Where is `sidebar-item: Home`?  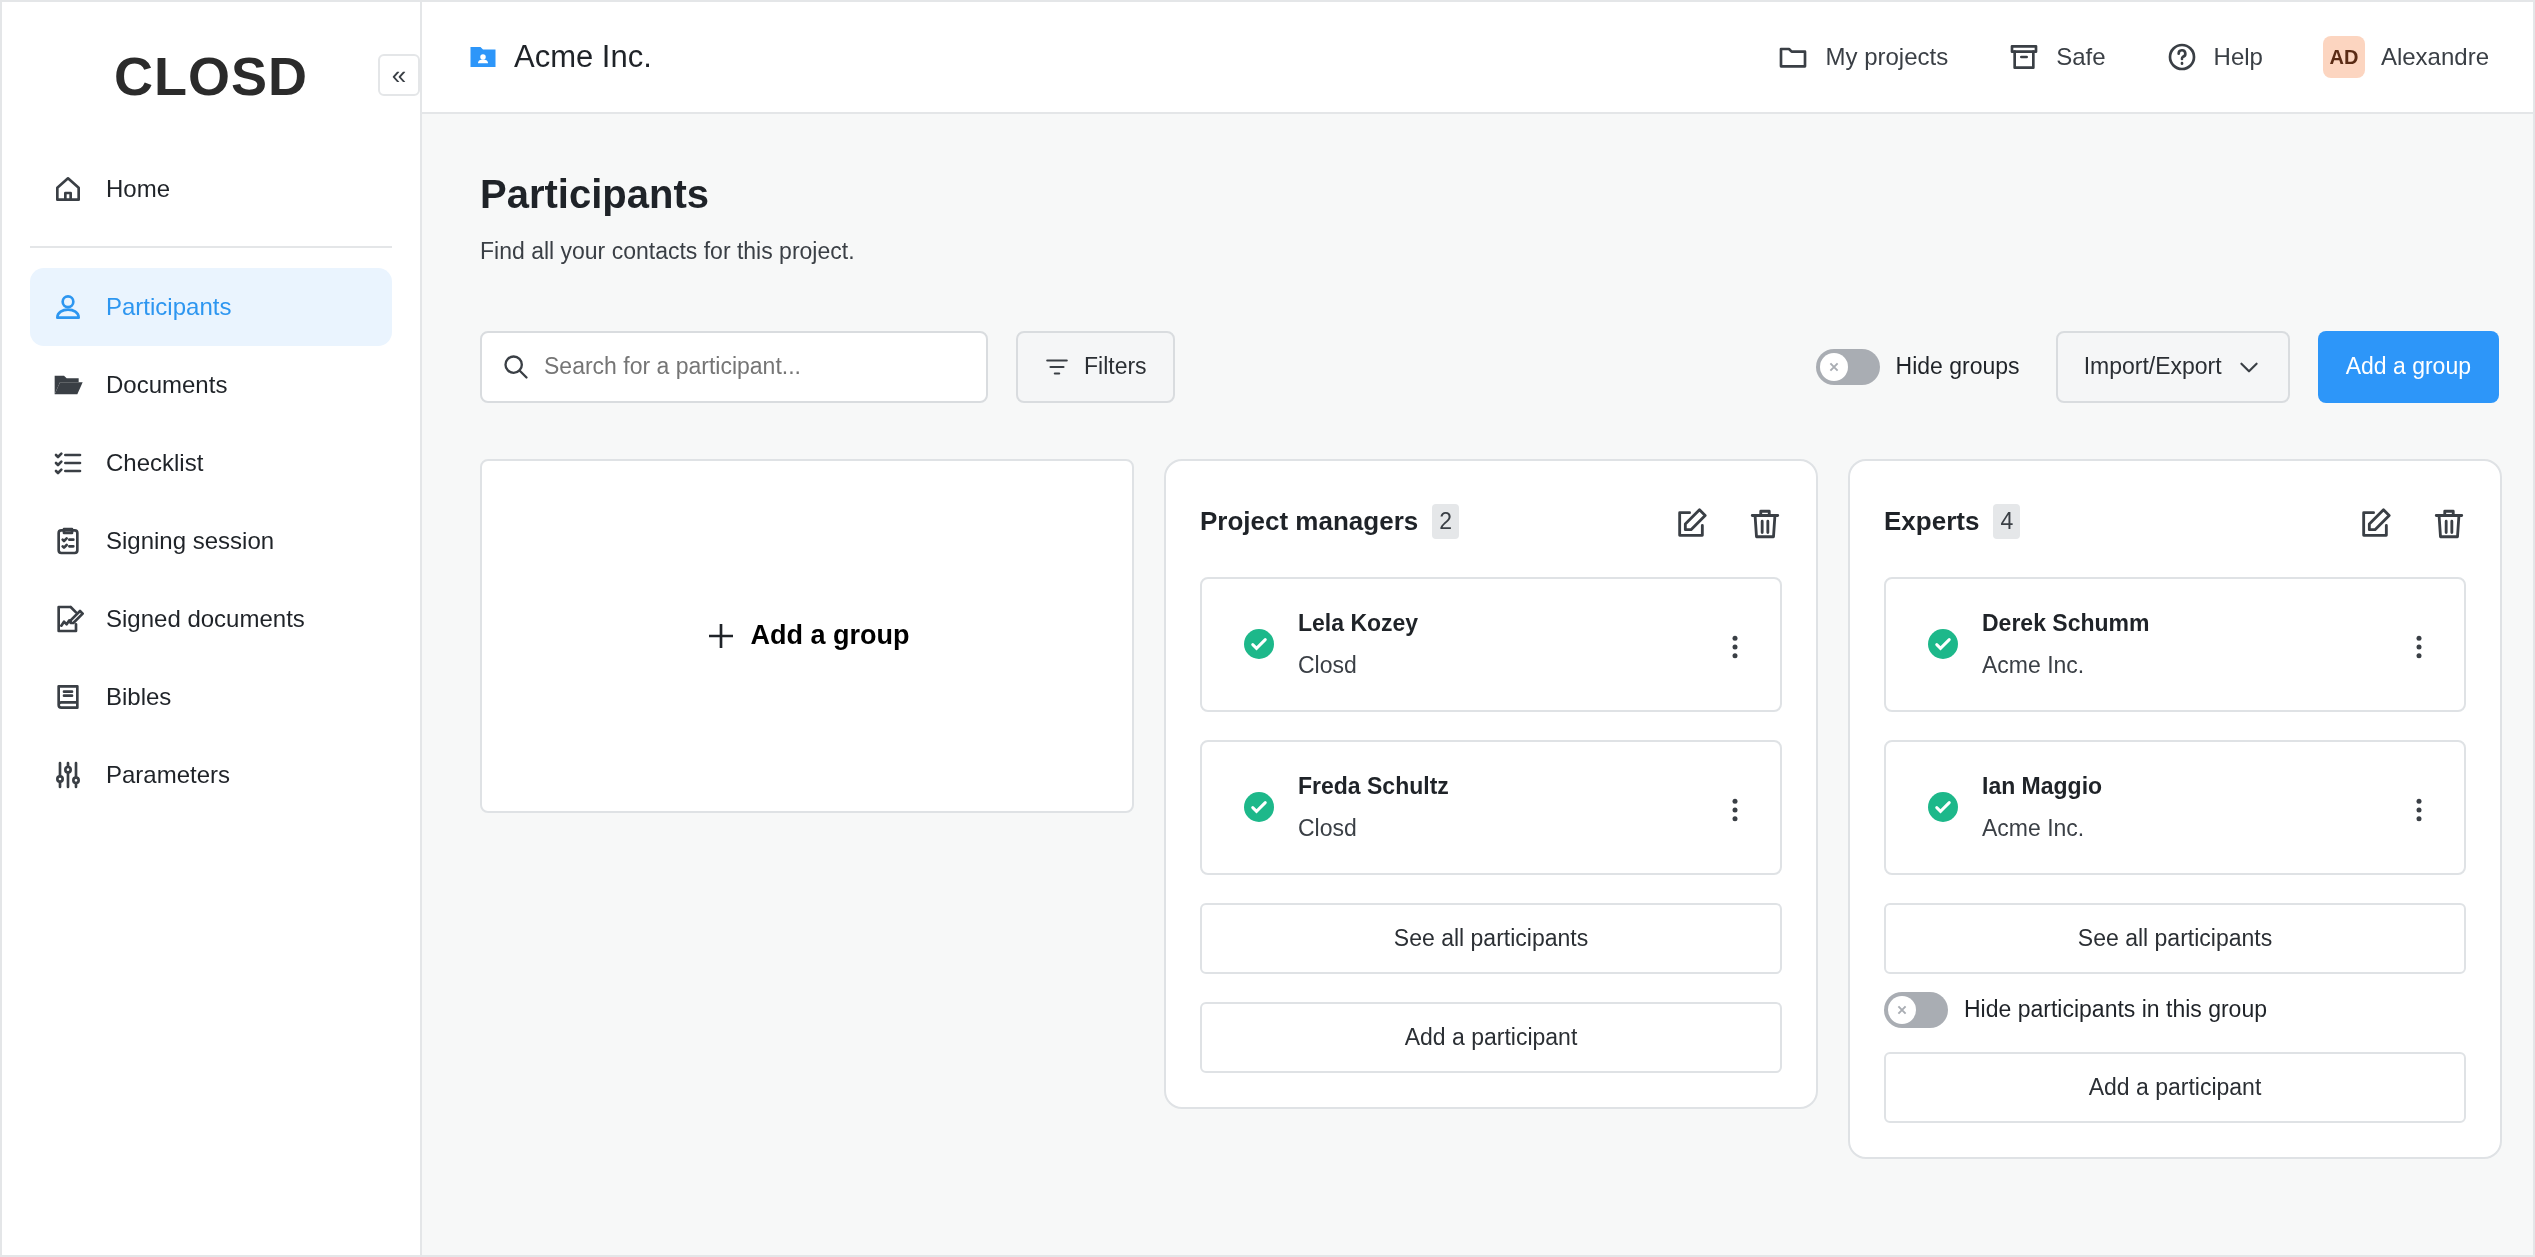
sidebar-item: Home is located at coordinates (211, 189).